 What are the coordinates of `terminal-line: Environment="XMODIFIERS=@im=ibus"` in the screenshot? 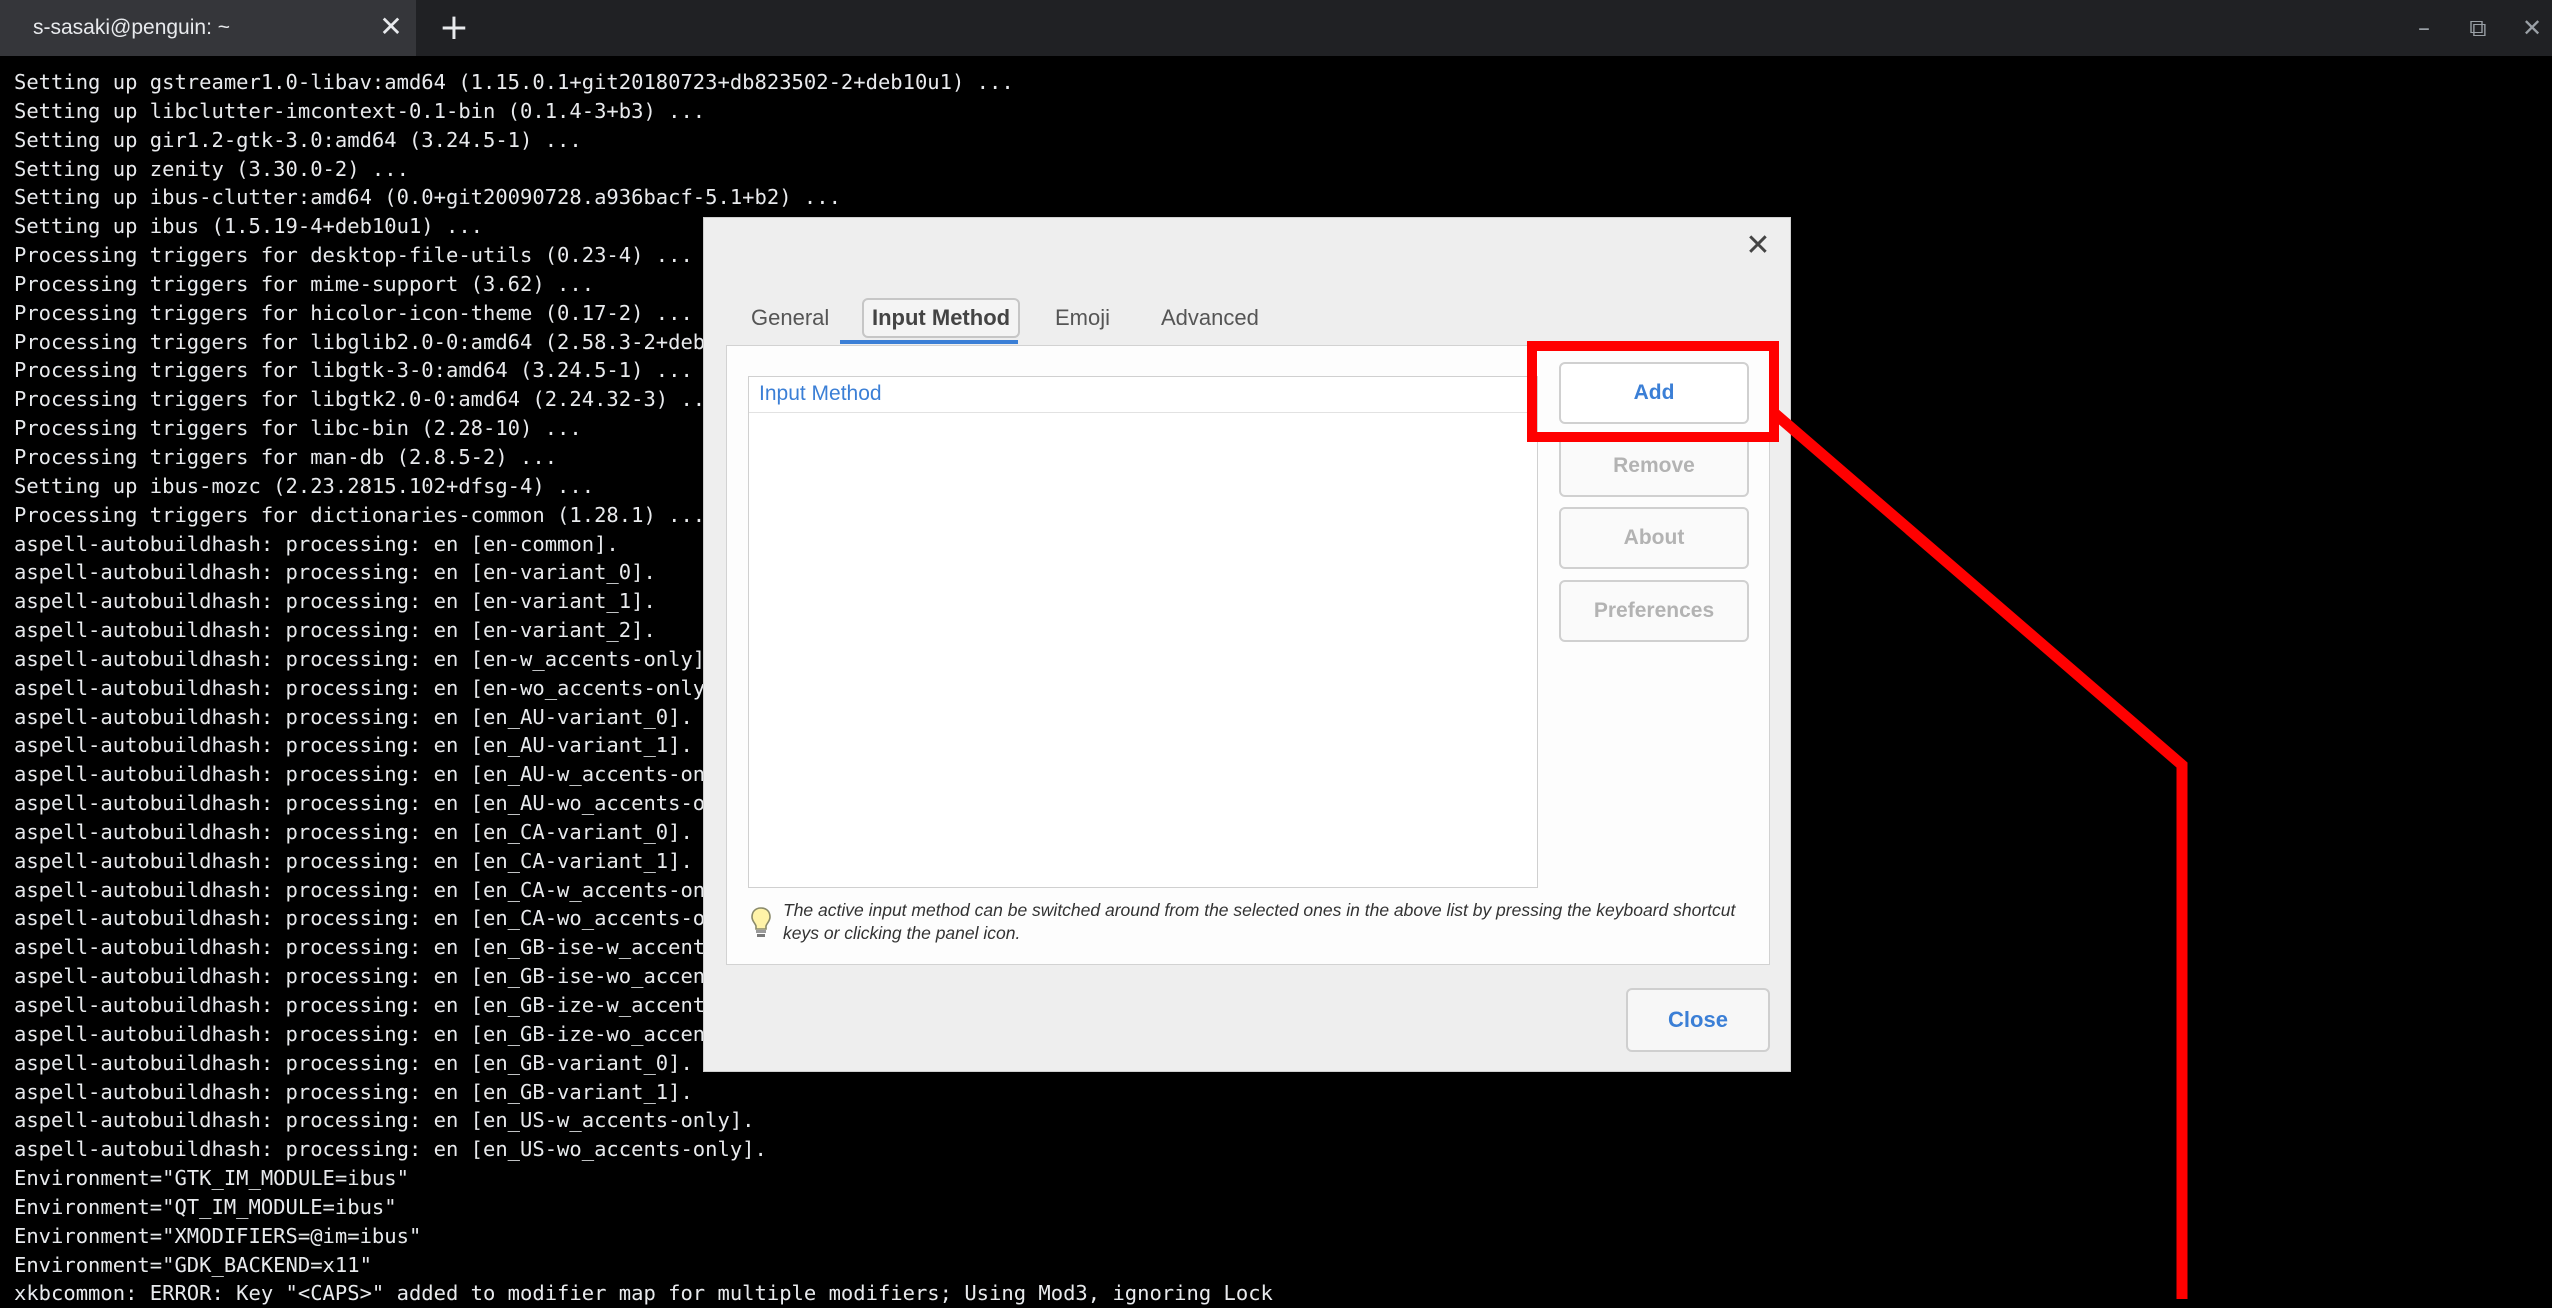 It's located at (218, 1235).